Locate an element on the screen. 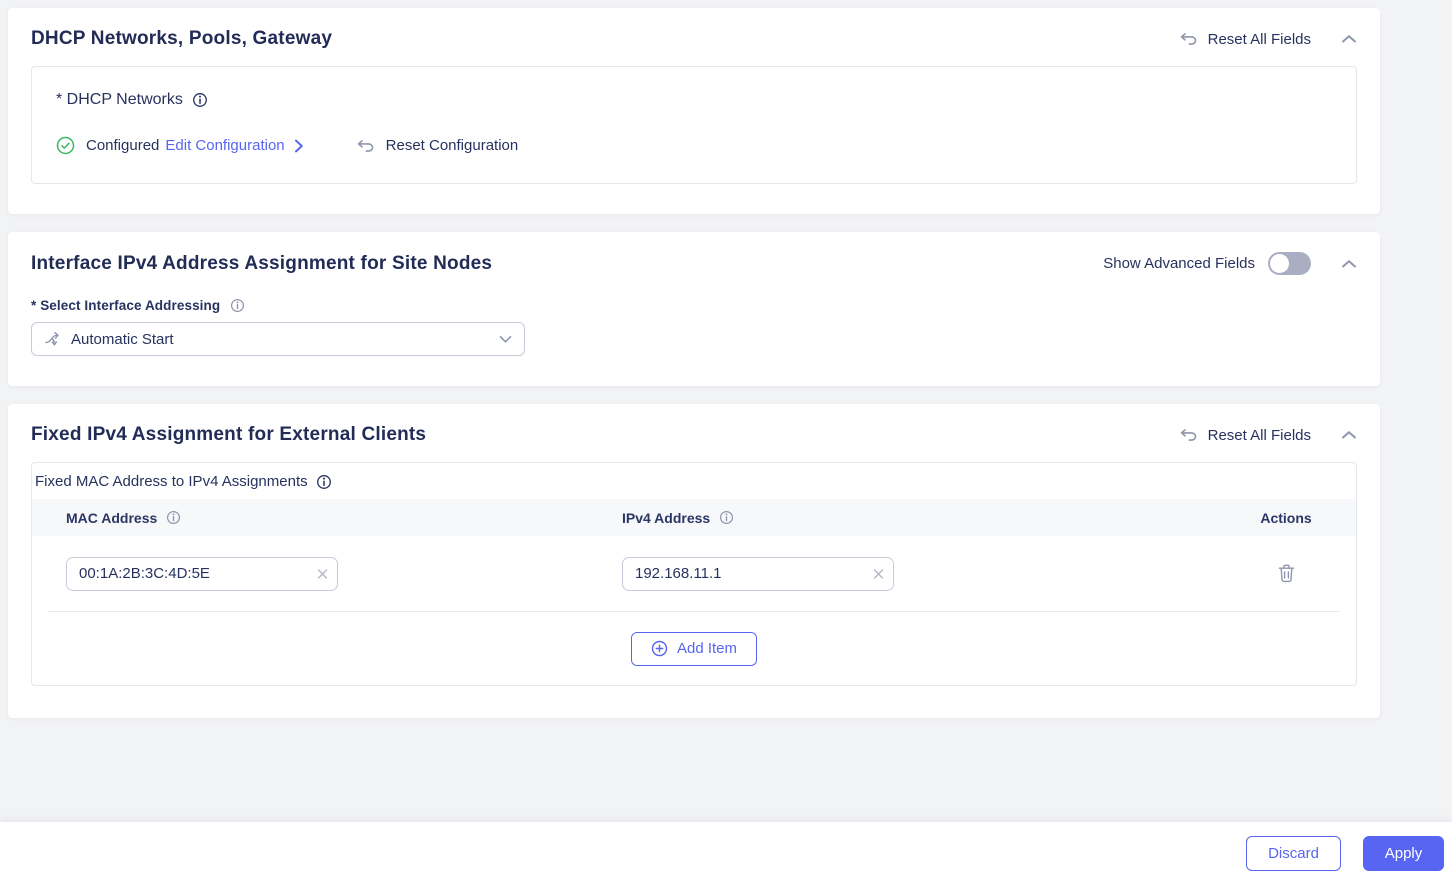 The image size is (1452, 885). chevron-right-icon is located at coordinates (299, 146).